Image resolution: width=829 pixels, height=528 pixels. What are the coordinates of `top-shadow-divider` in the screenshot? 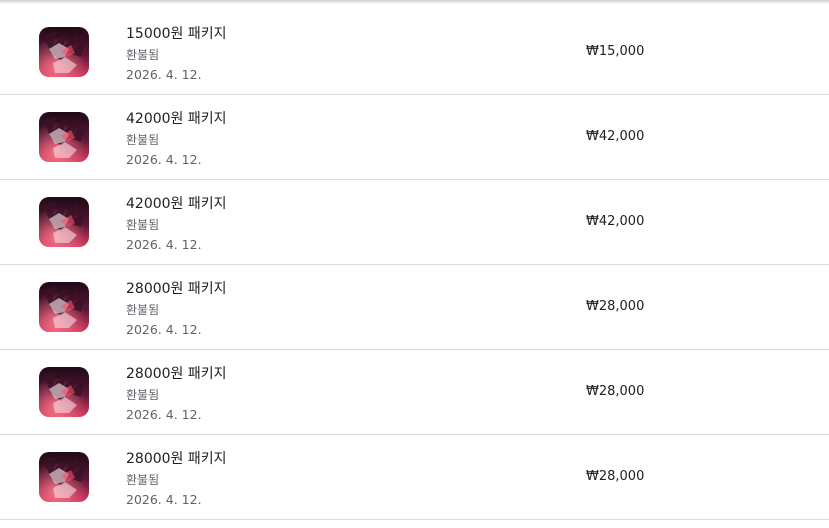 It's located at (414, 2).